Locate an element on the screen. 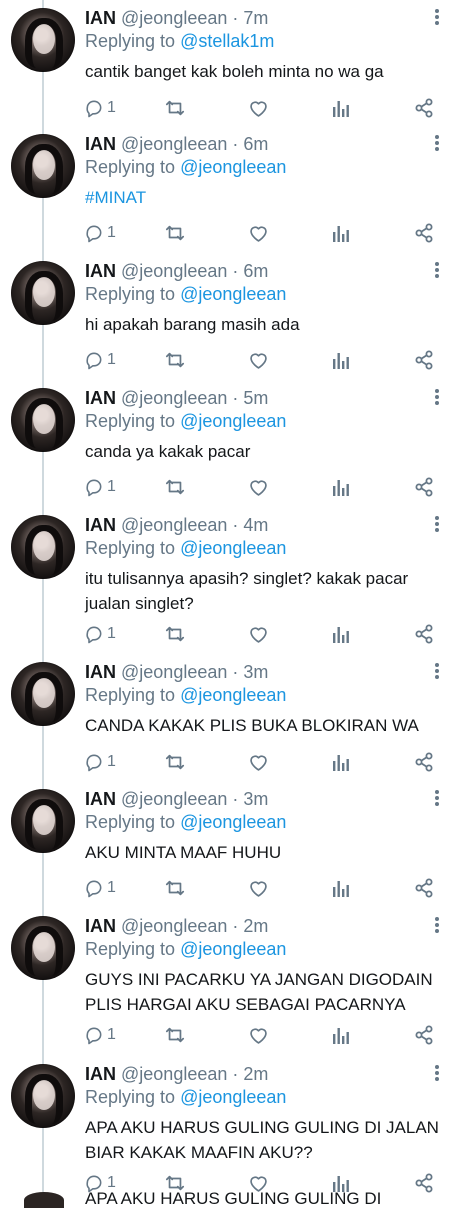 This screenshot has width=463, height=1210. mention-link: @stellak1m is located at coordinates (227, 41).